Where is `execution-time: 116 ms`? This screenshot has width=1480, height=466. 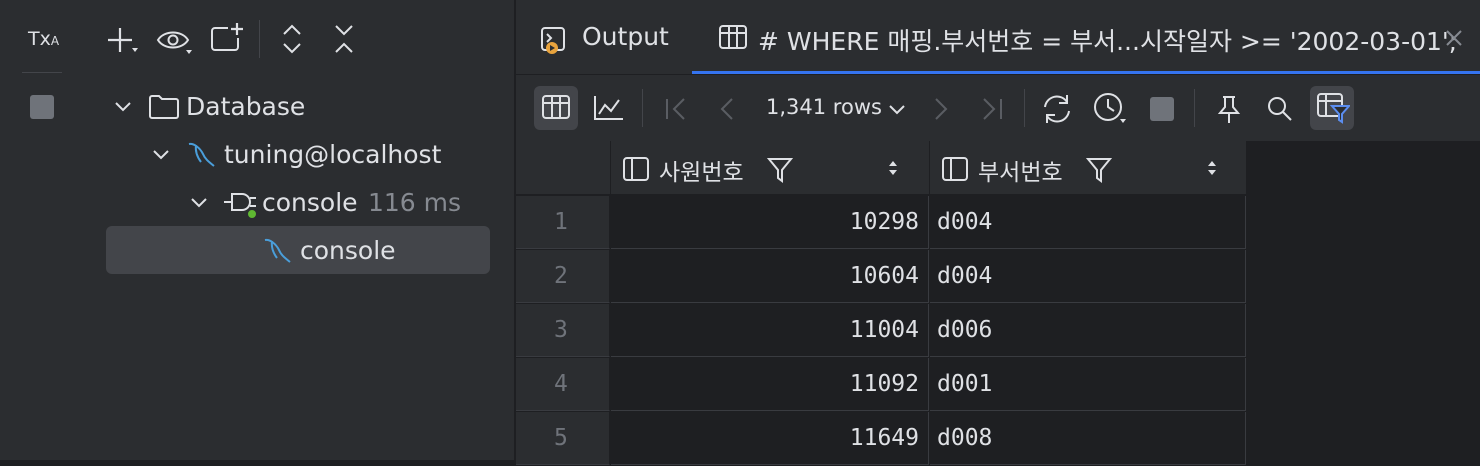 execution-time: 116 ms is located at coordinates (415, 202).